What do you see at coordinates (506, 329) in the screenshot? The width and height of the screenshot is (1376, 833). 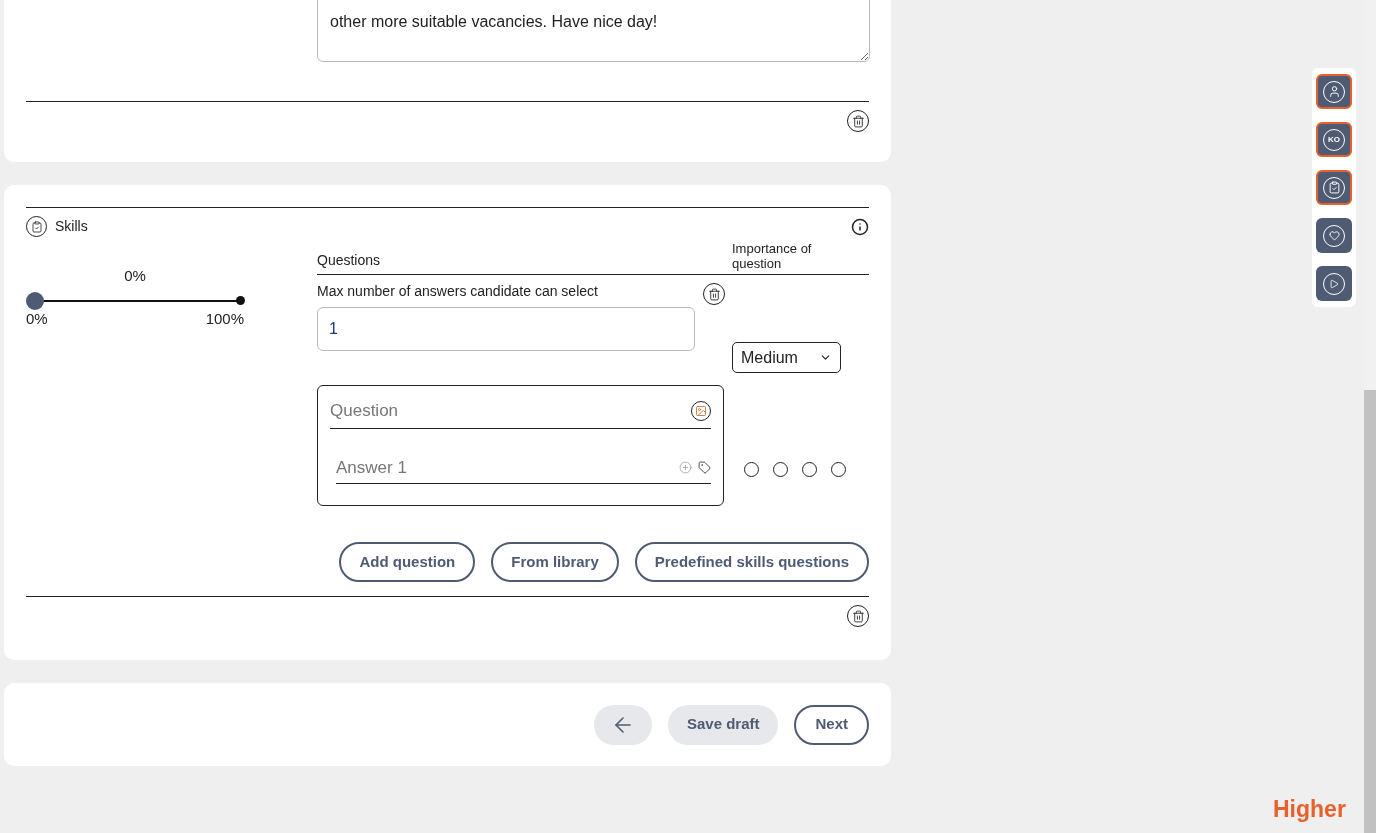 I see `max-answers-field: 1` at bounding box center [506, 329].